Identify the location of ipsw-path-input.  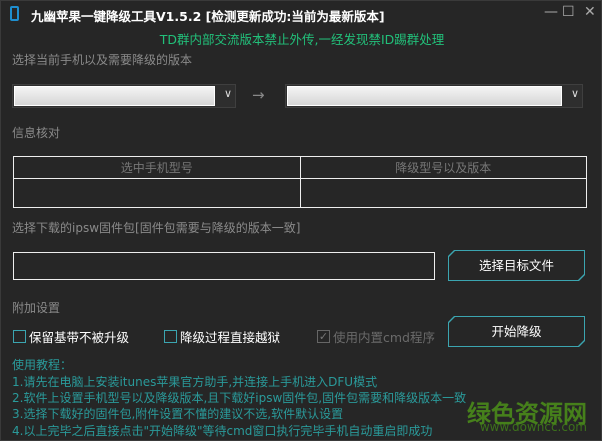
(224, 266).